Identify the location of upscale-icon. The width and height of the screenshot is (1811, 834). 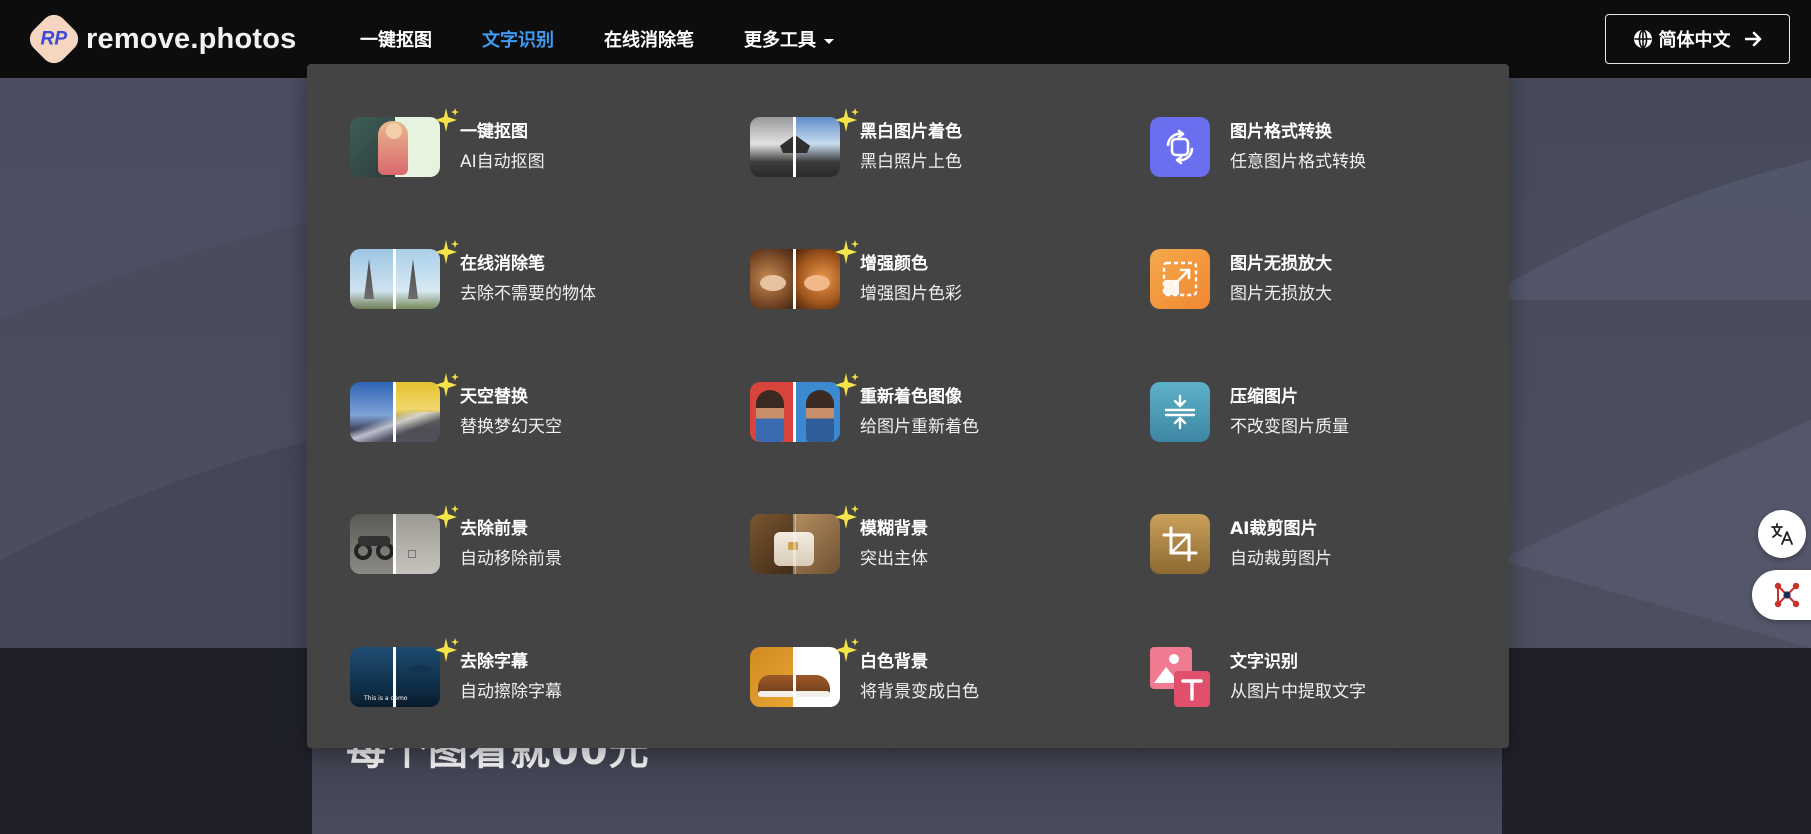
(1180, 279).